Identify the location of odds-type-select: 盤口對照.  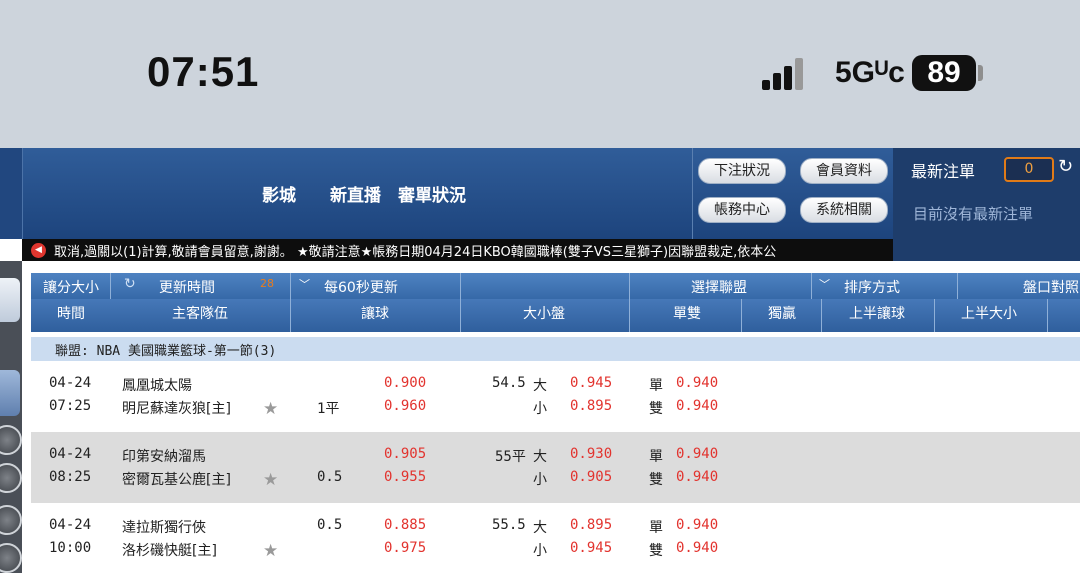
(1051, 287).